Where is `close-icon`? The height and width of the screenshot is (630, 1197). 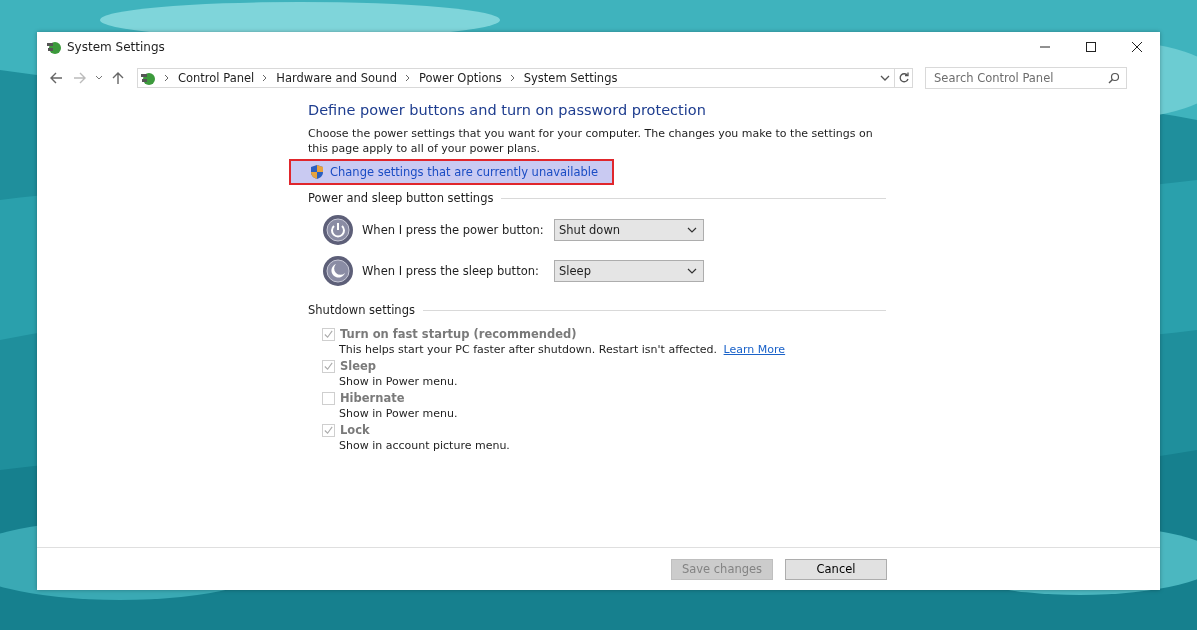
close-icon is located at coordinates (1137, 47).